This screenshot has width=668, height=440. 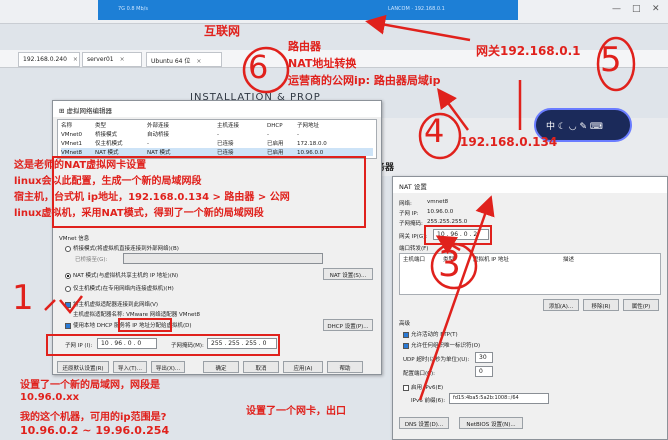 I want to click on tab-label: 192.168.0.240, so click(x=45, y=59).